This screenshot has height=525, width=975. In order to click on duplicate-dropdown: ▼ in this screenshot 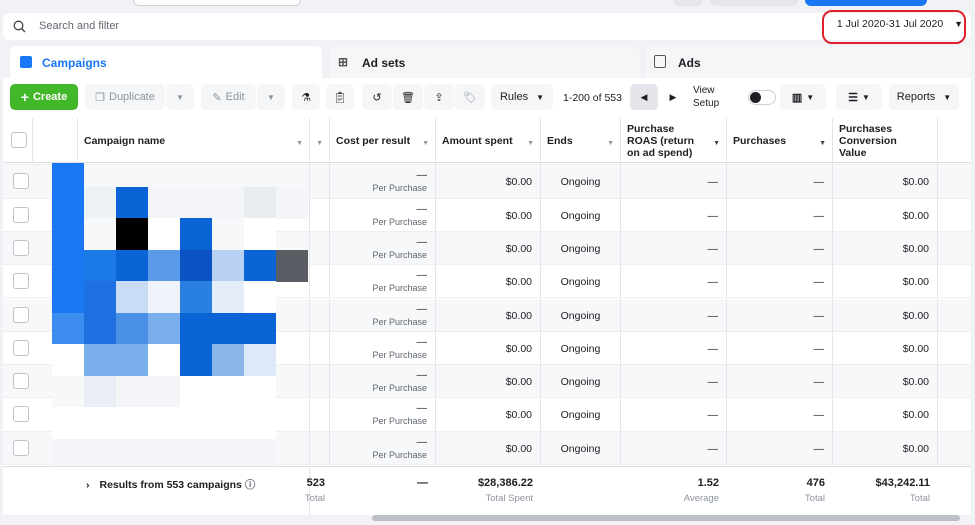, I will do `click(180, 97)`.